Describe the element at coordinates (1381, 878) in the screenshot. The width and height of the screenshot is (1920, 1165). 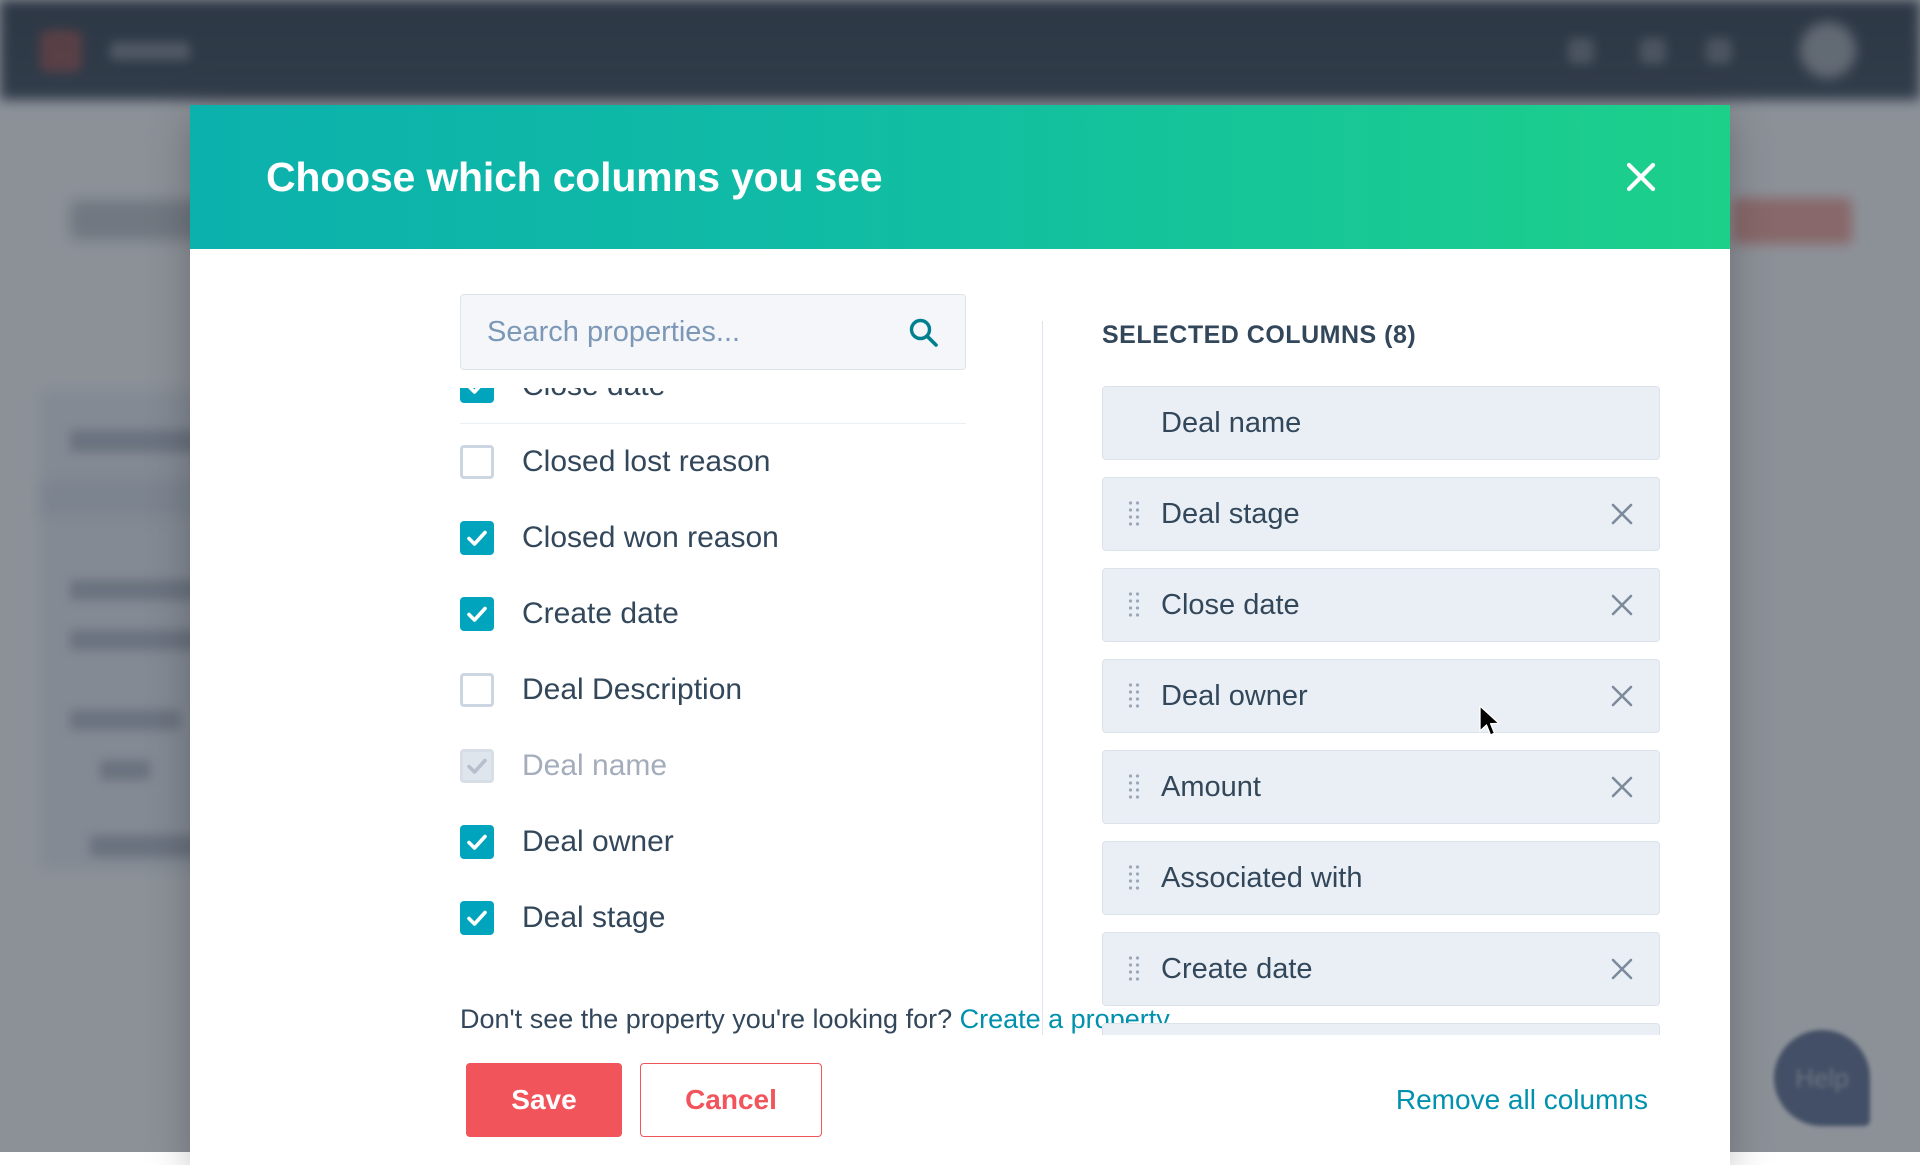
I see `selected-column-chip: Associated with` at that location.